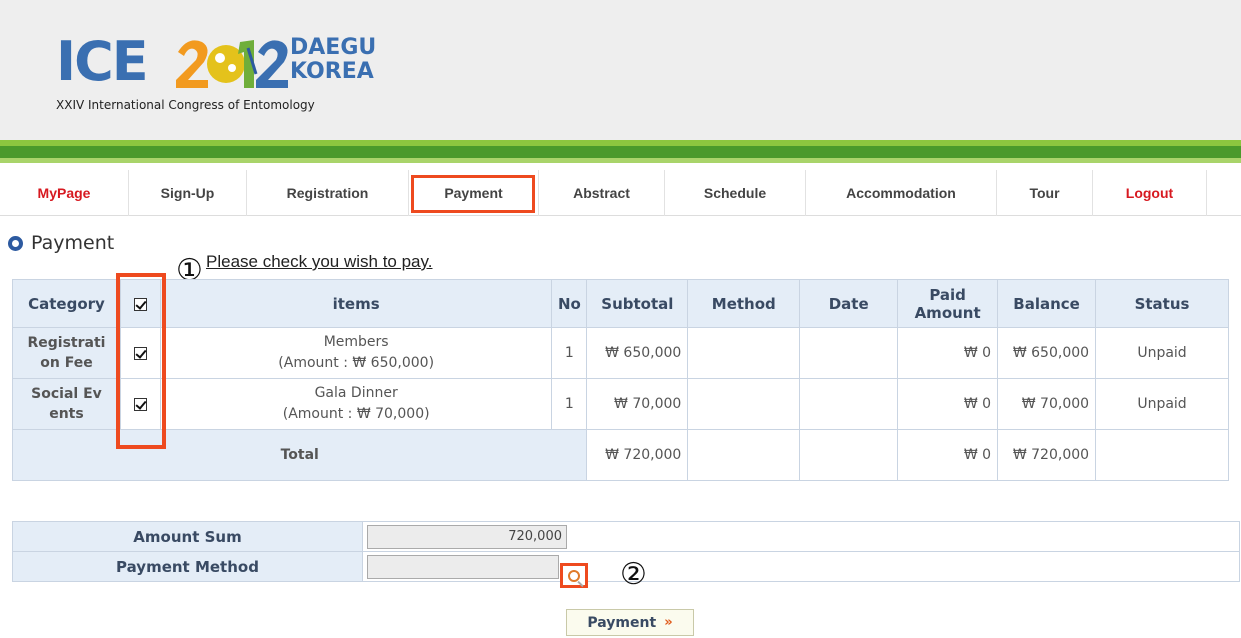 The width and height of the screenshot is (1241, 638). I want to click on total-date, so click(849, 455).